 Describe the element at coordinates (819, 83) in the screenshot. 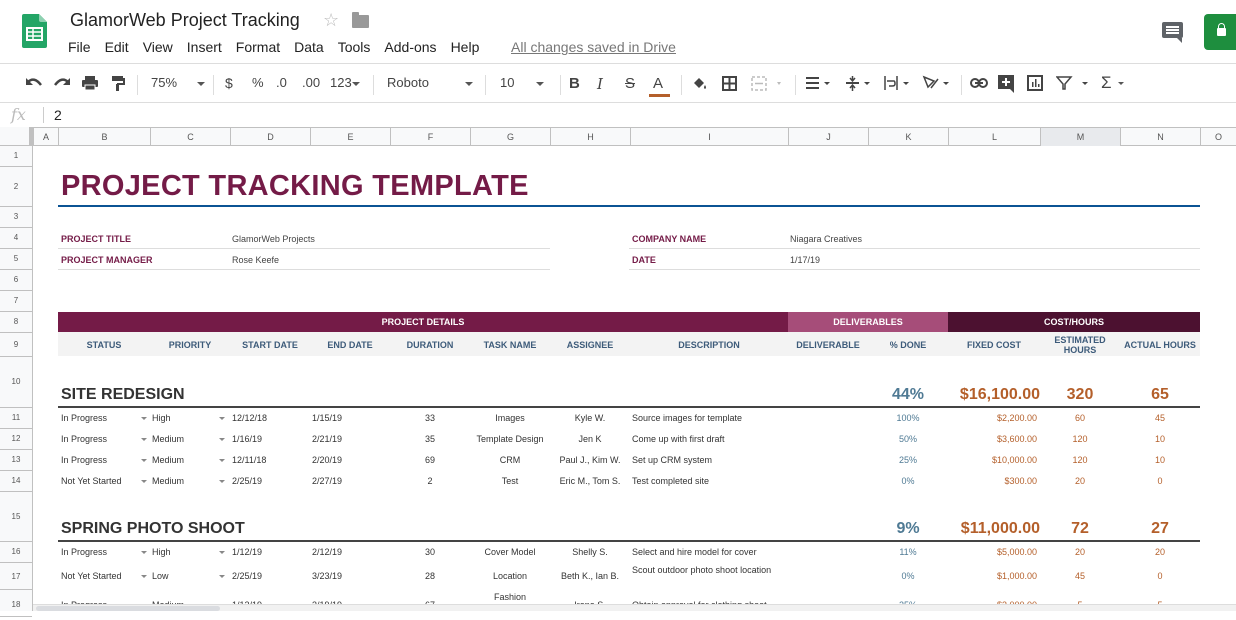

I see `horizontal-align-icon` at that location.